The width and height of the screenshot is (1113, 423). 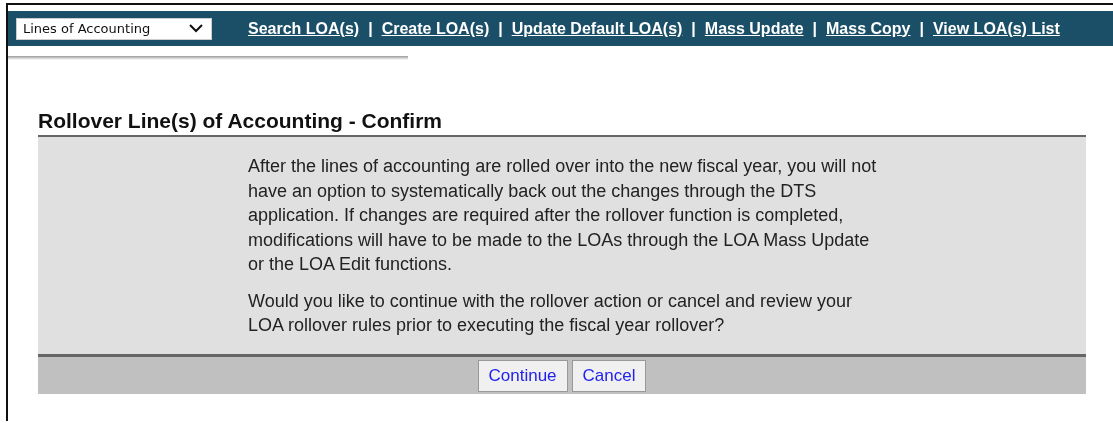 What do you see at coordinates (868, 28) in the screenshot?
I see `nav-link: Mass Copy` at bounding box center [868, 28].